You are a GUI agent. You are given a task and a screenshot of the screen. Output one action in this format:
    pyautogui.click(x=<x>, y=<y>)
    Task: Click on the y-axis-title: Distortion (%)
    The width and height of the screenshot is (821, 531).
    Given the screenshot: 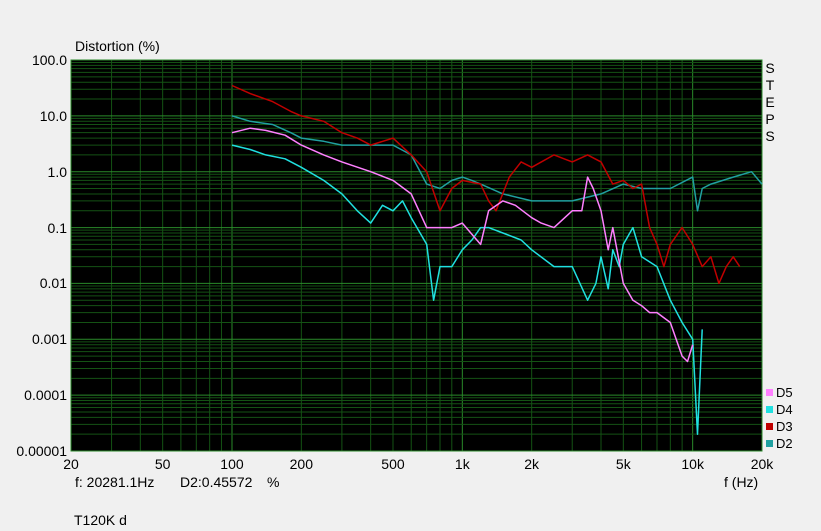 What is the action you would take?
    pyautogui.click(x=117, y=46)
    